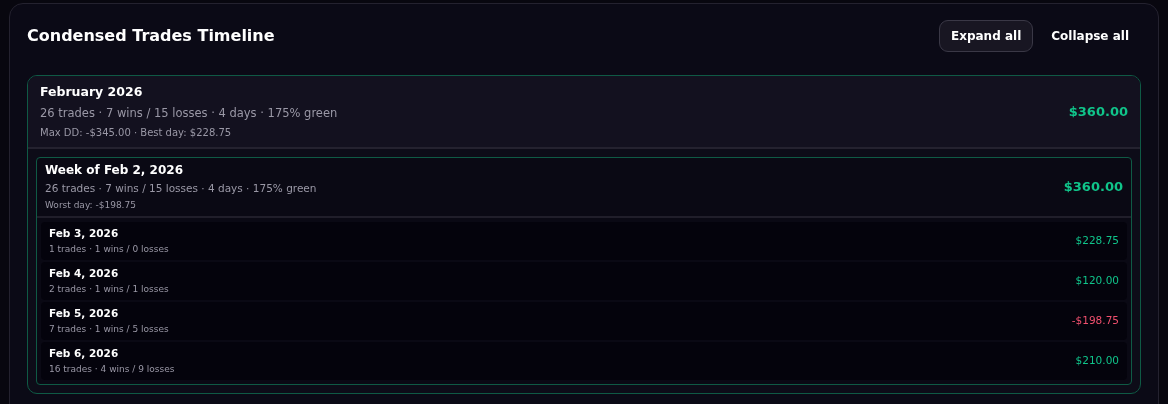  Describe the element at coordinates (986, 36) in the screenshot. I see `toolbar-button: Expand all` at that location.